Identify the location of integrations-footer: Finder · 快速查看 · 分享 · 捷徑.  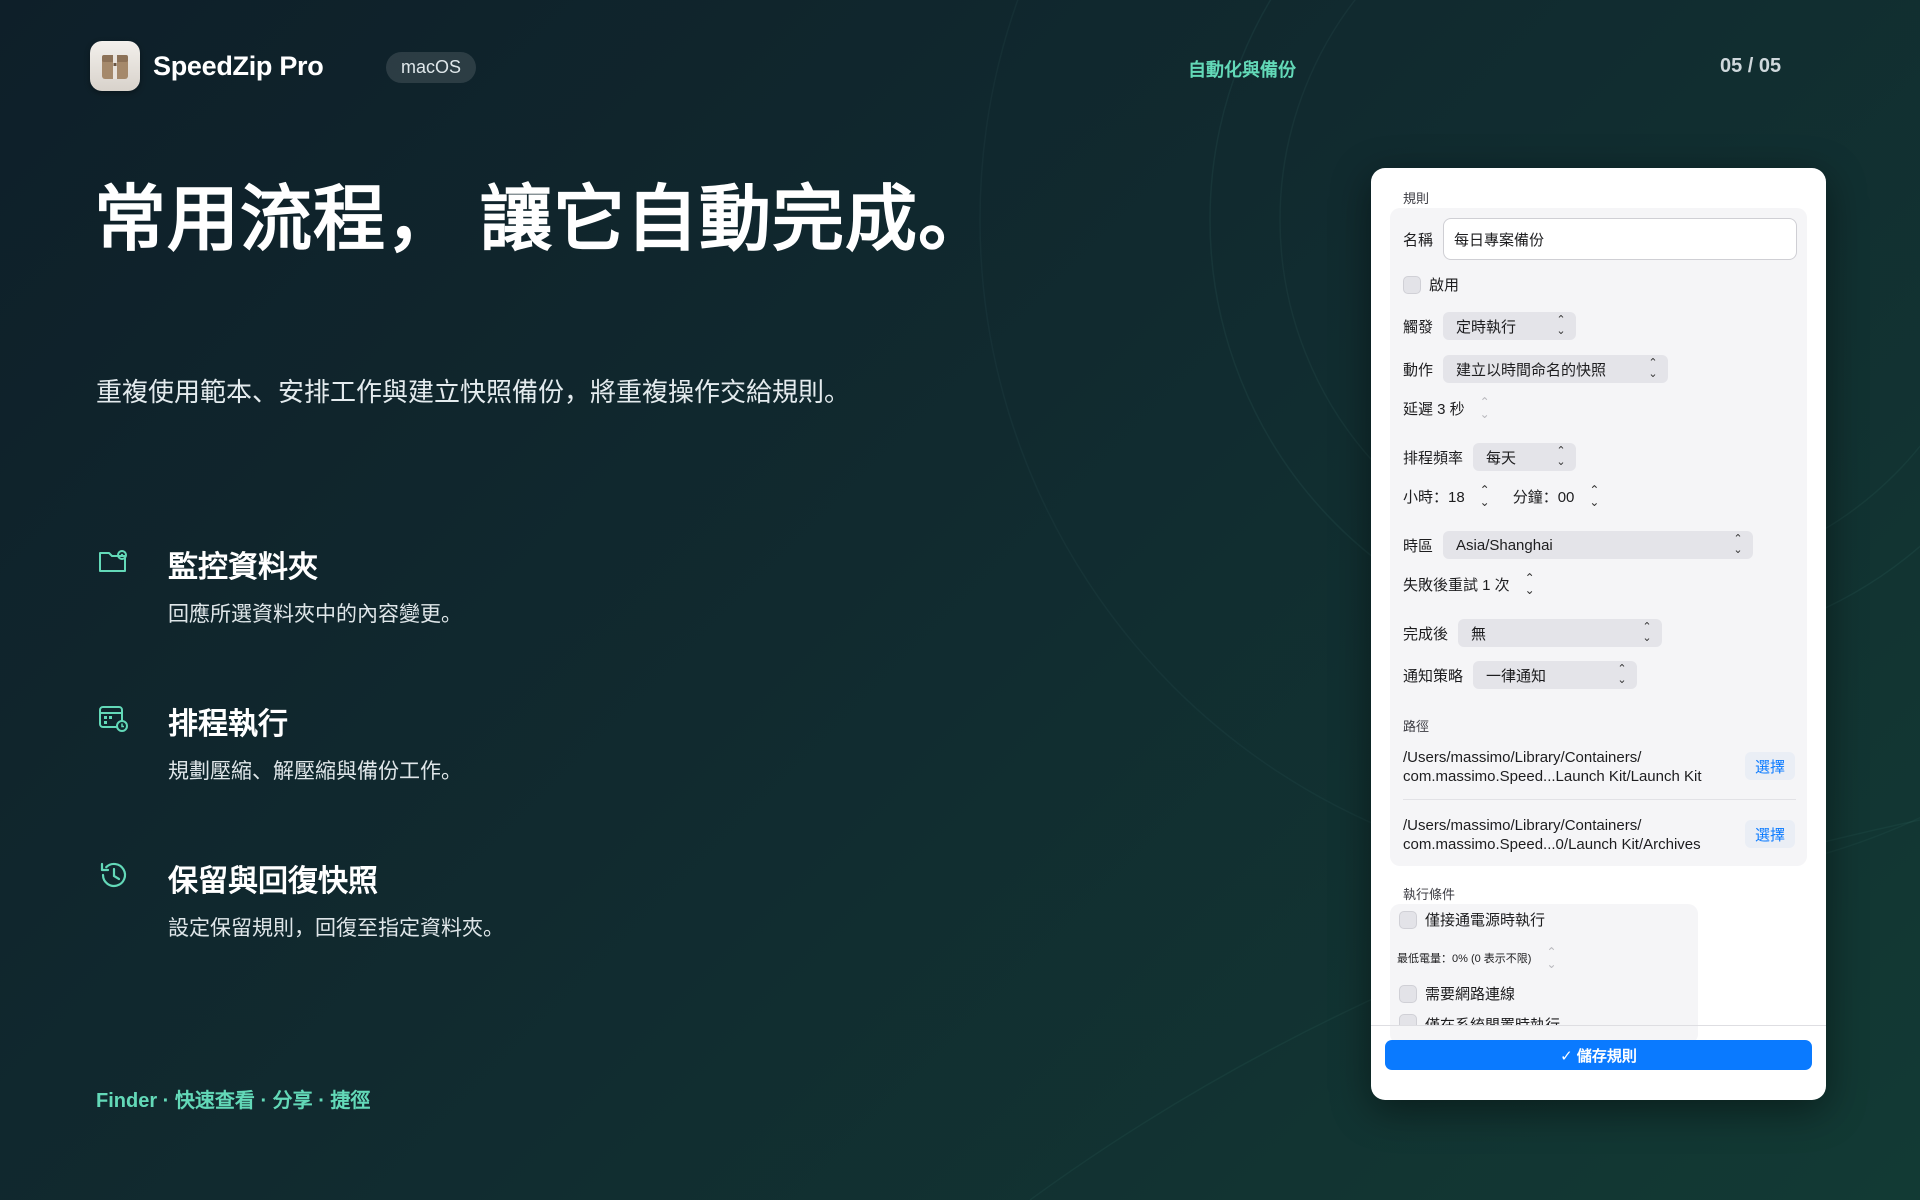
(233, 1101).